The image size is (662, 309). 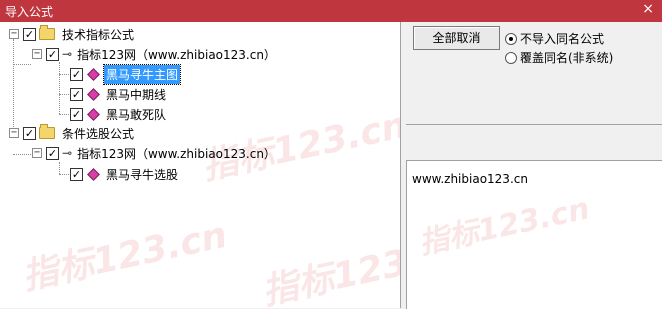 I want to click on node-label: 黑马中期线, so click(x=136, y=94).